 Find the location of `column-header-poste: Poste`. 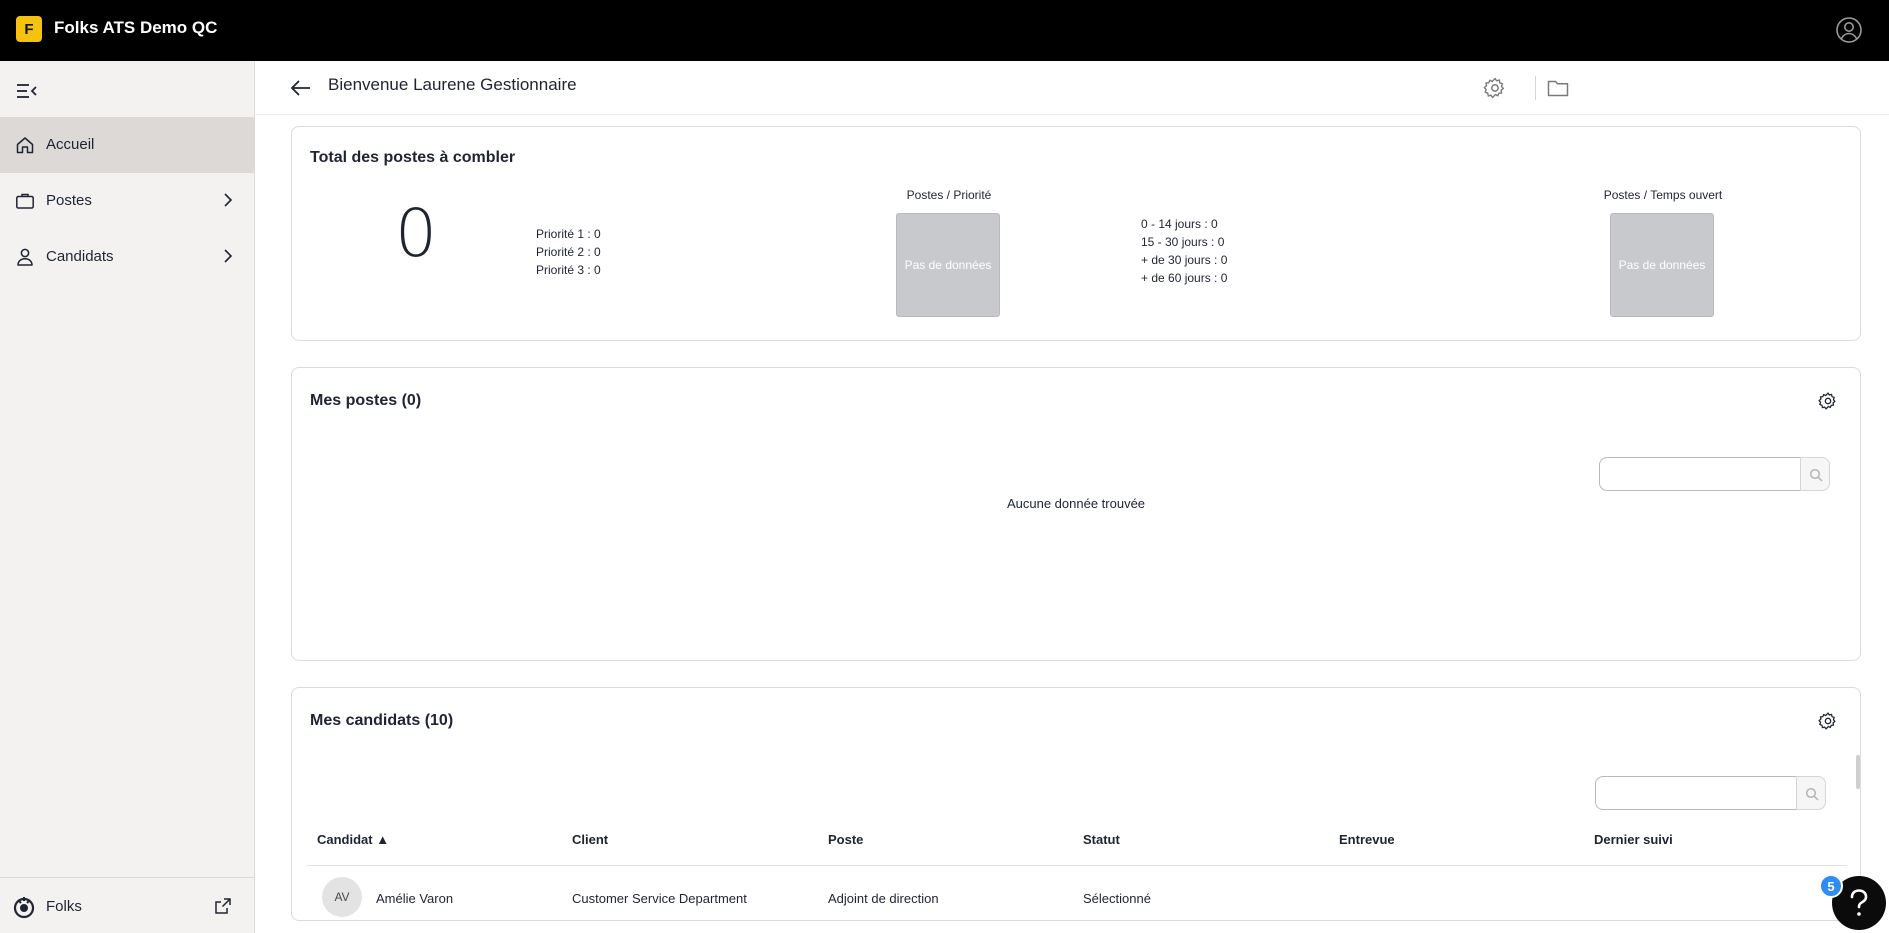

column-header-poste: Poste is located at coordinates (845, 839).